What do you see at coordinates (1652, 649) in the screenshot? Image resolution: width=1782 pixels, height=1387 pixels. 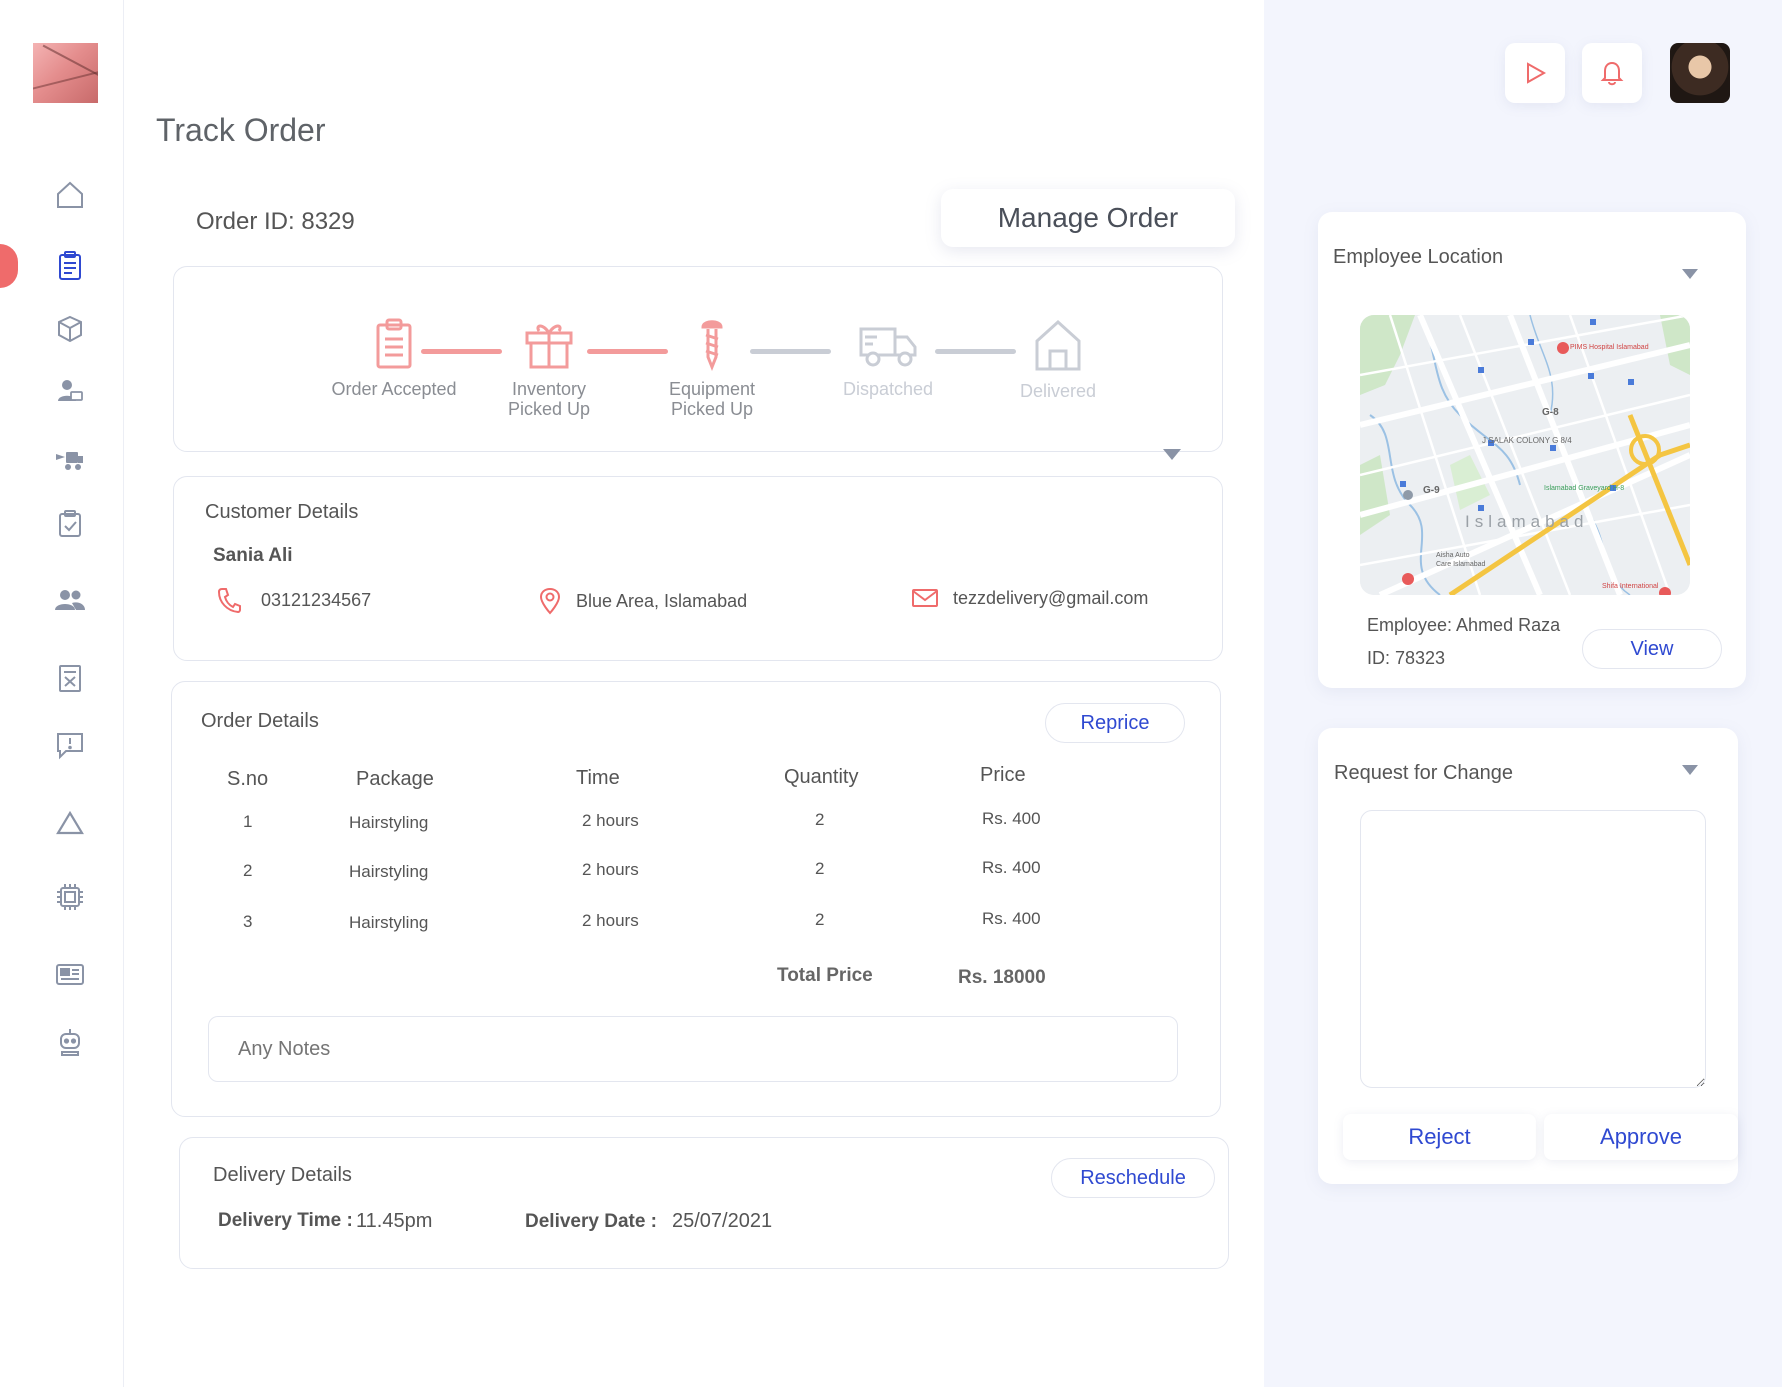 I see `view-employee-button: View` at bounding box center [1652, 649].